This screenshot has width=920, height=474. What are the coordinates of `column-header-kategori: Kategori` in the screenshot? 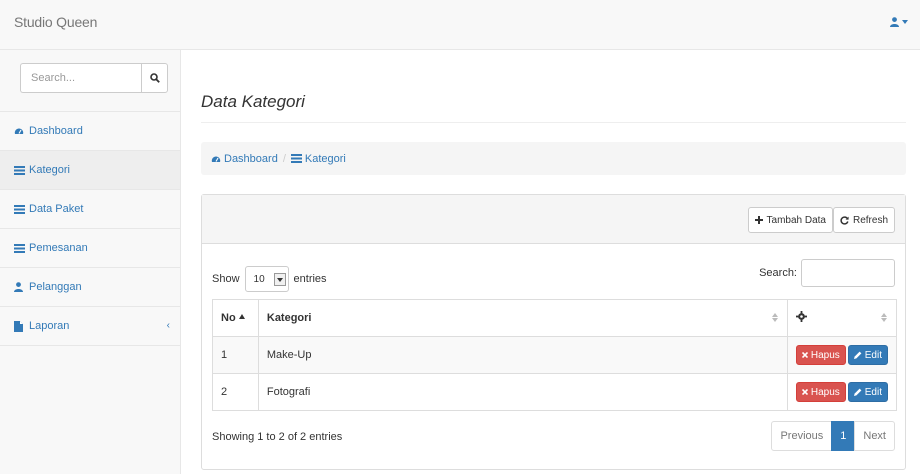 It's located at (522, 318).